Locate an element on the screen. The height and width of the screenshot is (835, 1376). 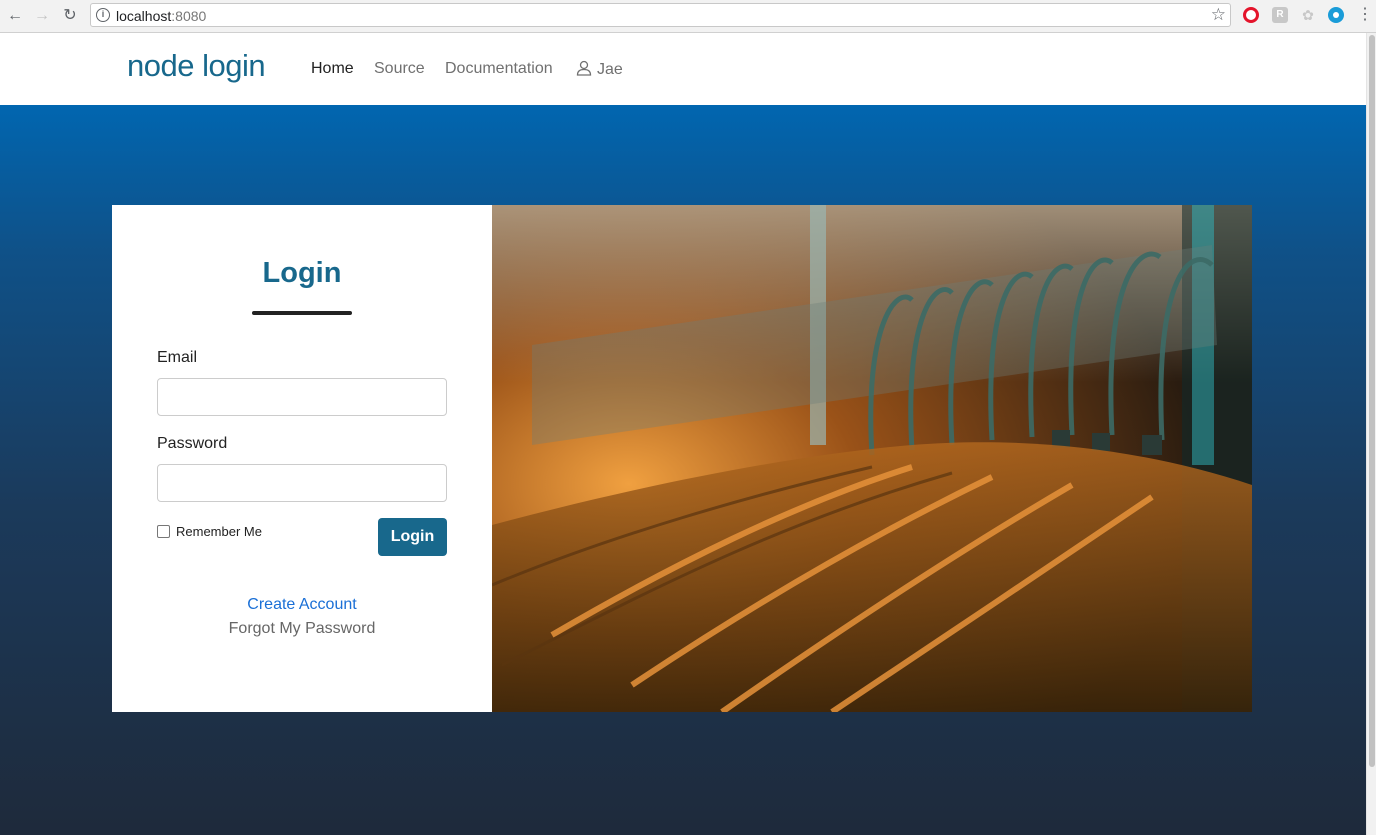
eye-extension-icon is located at coordinates (1336, 15).